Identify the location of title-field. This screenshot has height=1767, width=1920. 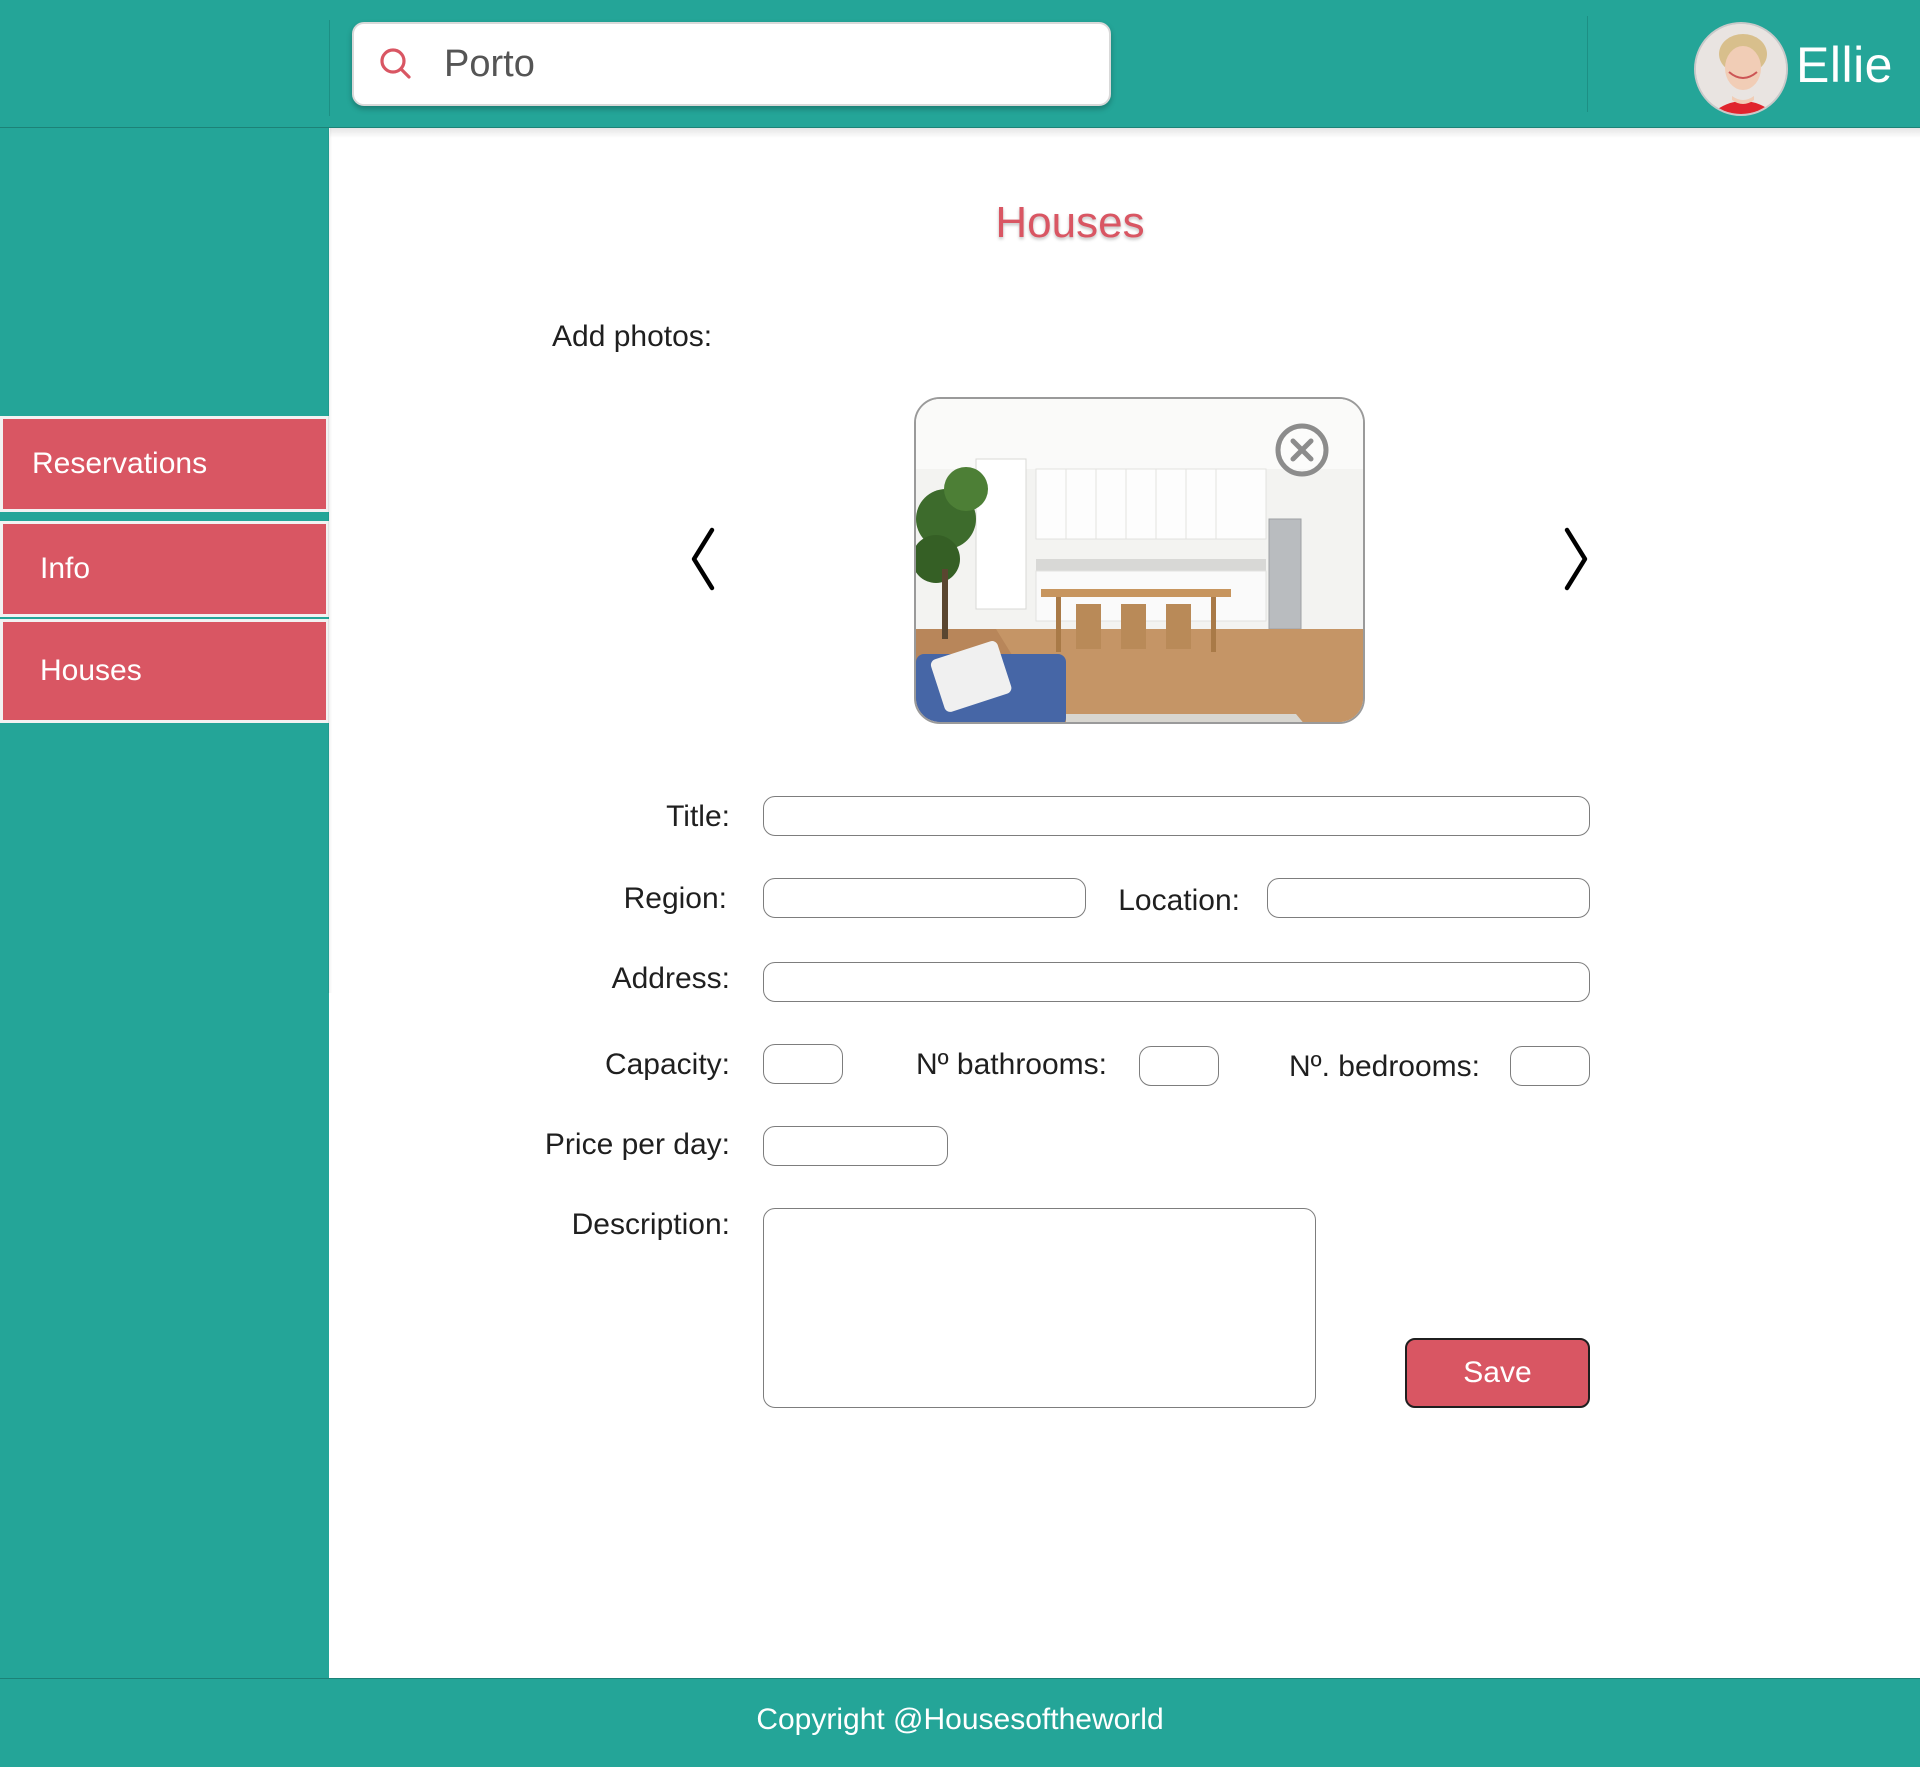
(1176, 816).